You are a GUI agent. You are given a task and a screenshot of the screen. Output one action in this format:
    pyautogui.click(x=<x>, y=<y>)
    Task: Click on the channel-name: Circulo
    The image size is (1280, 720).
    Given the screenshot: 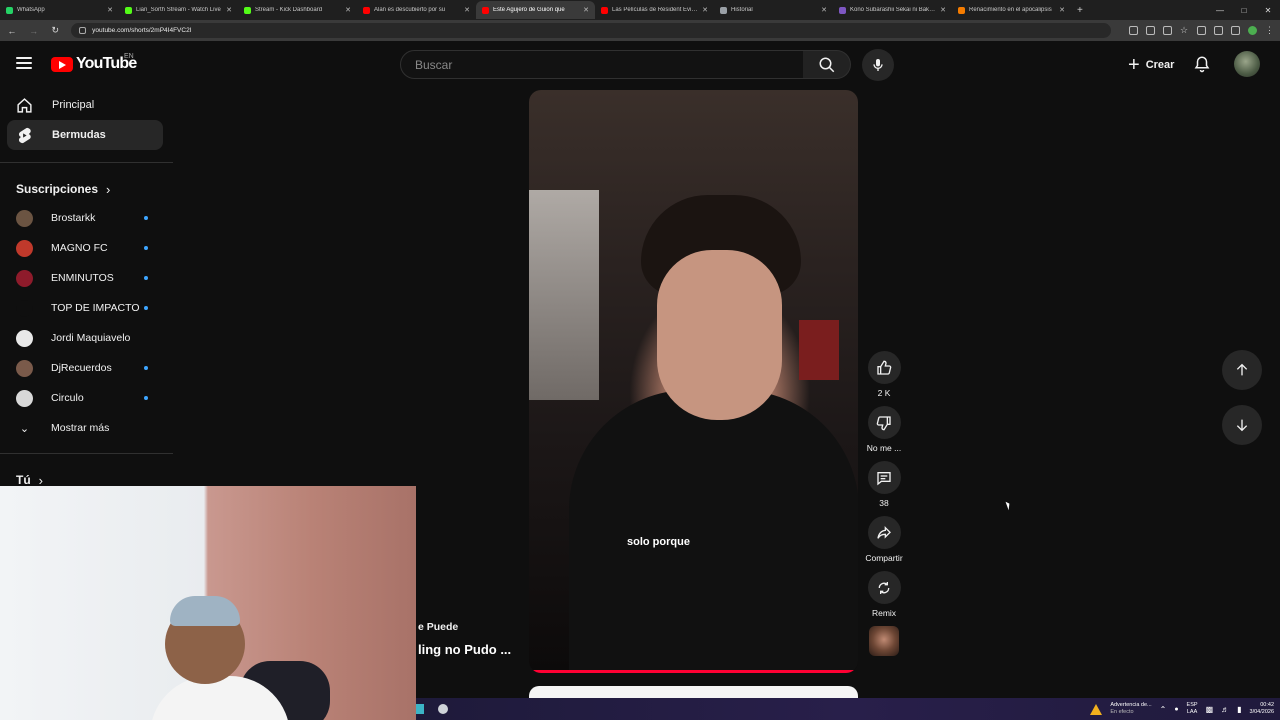 What is the action you would take?
    pyautogui.click(x=67, y=398)
    